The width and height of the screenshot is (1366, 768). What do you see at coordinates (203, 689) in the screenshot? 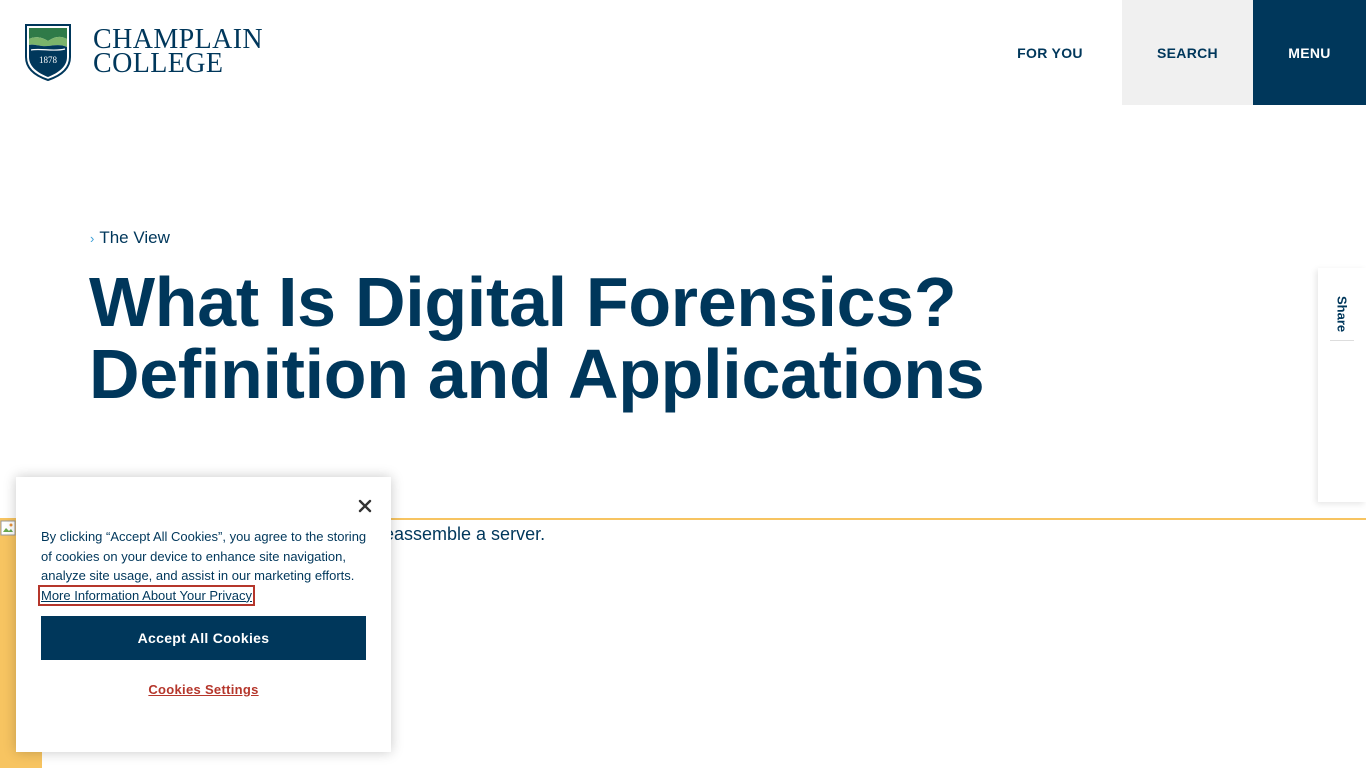
I see `cookies-settings-button: Cookies Settings` at bounding box center [203, 689].